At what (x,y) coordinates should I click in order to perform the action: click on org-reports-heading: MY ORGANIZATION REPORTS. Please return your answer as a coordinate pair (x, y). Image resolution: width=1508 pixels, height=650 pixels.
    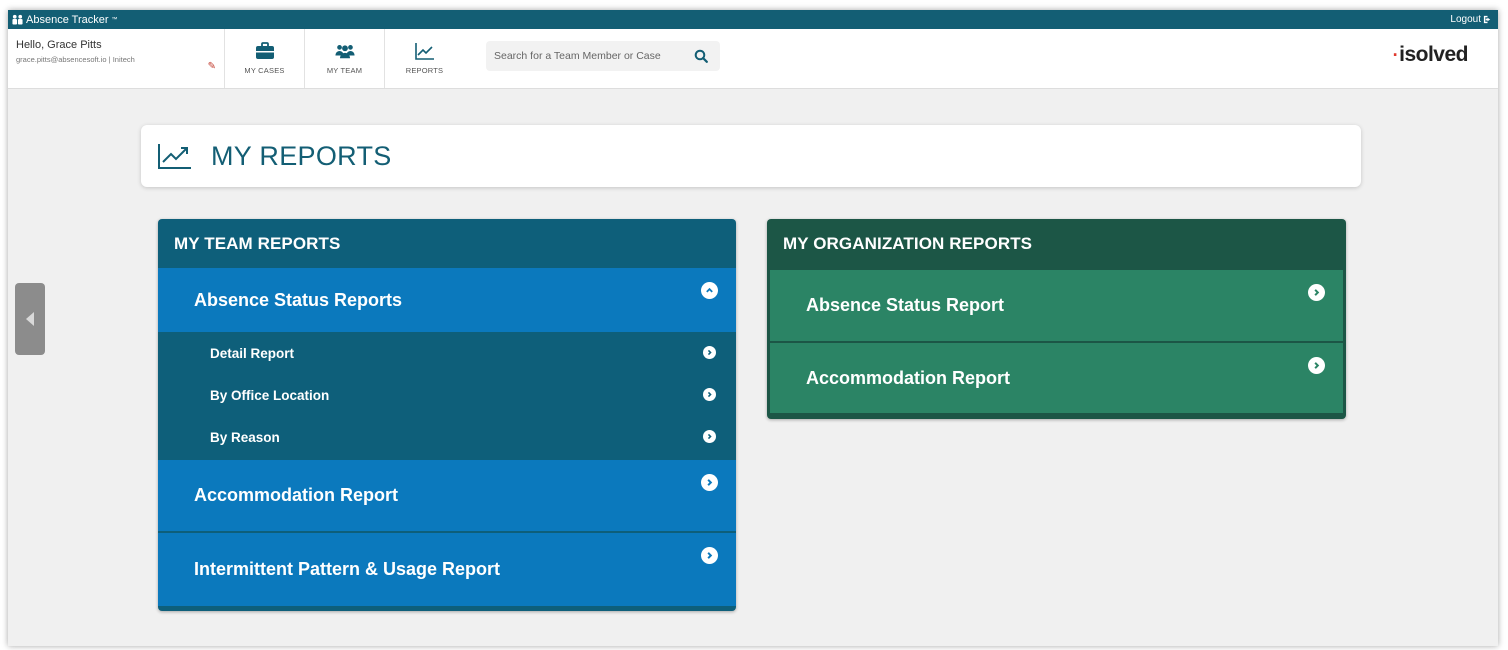
    Looking at the image, I should click on (908, 243).